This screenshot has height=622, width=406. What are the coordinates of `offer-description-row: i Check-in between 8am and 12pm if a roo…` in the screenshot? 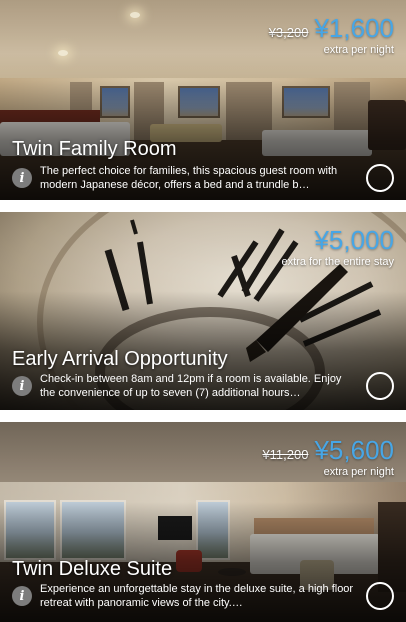 It's located at (203, 386).